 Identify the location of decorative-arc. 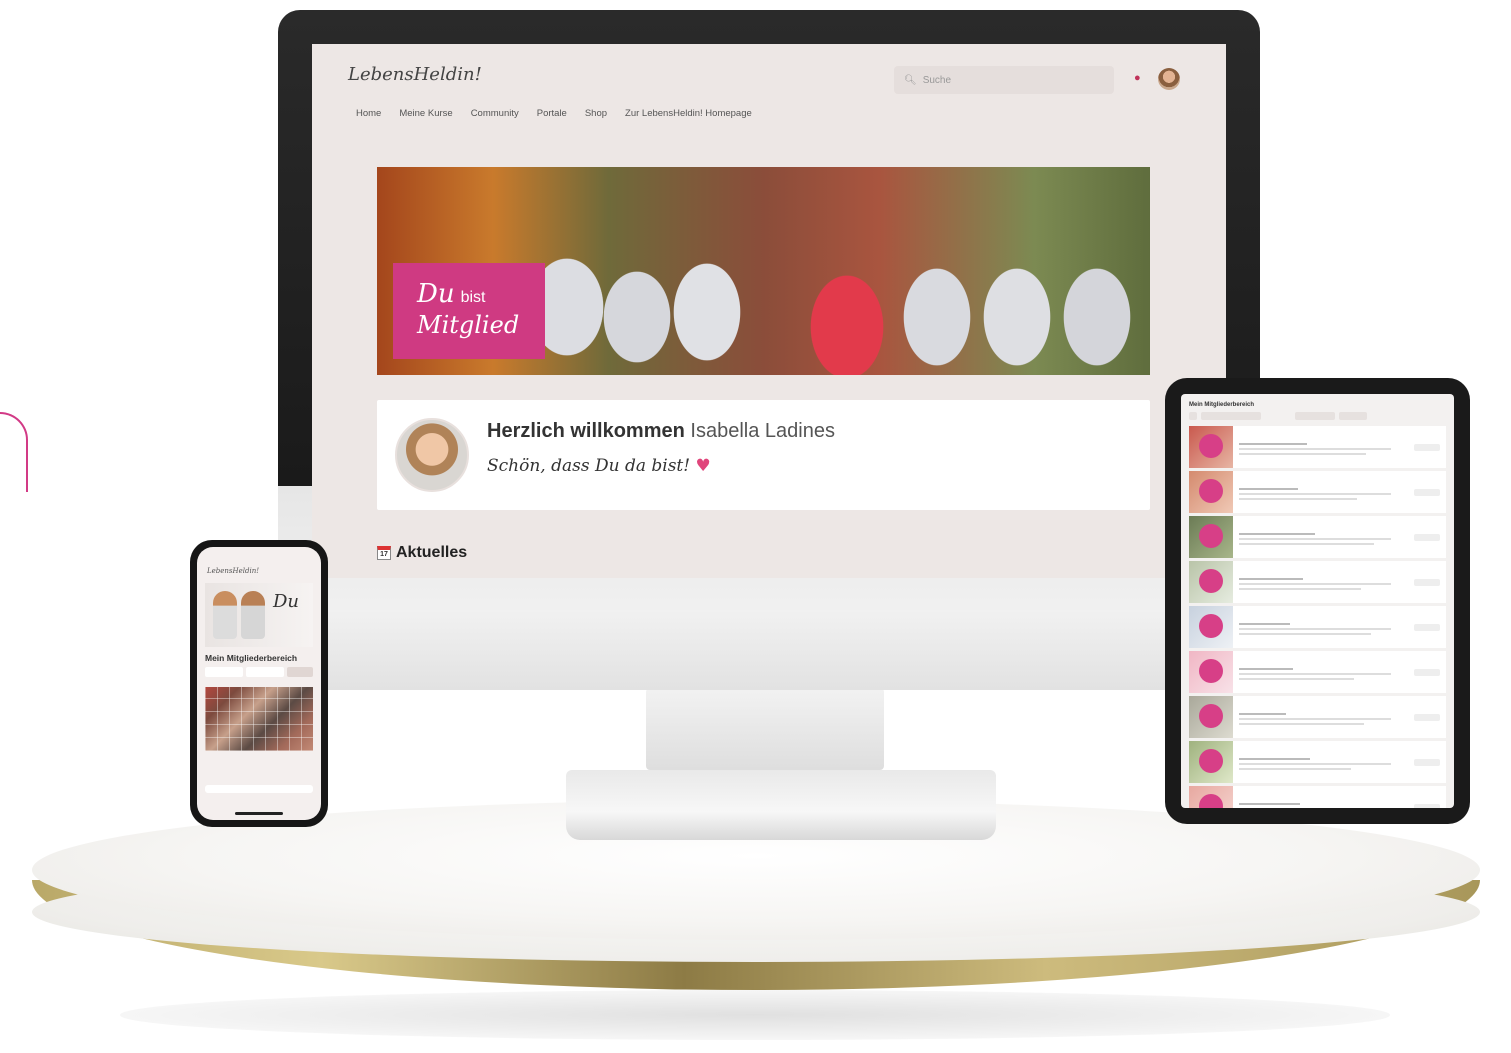
(14, 452).